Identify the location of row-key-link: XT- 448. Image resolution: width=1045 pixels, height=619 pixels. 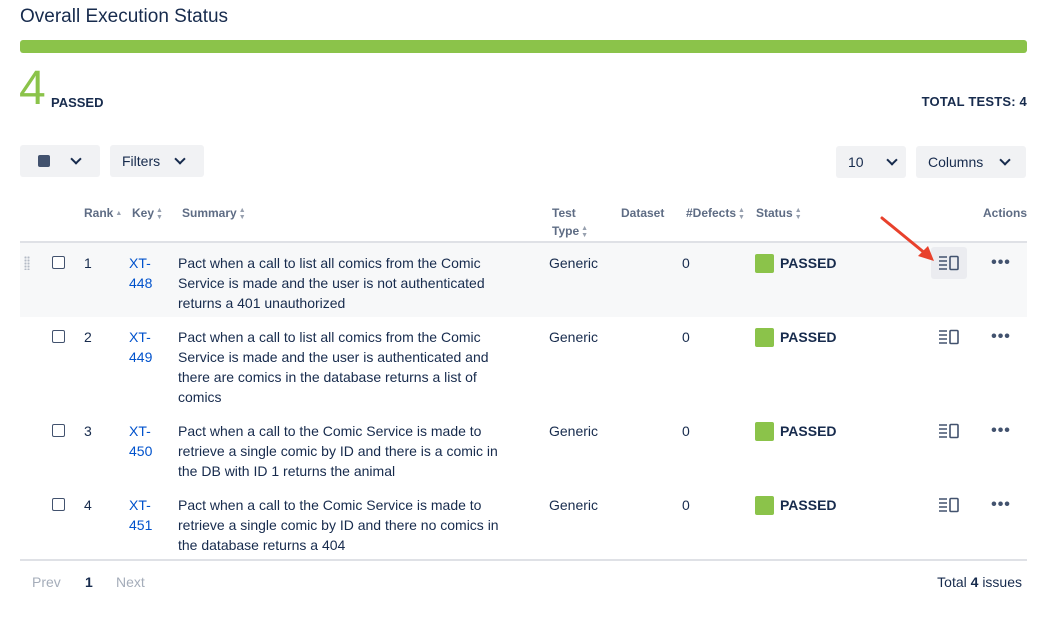
(140, 273).